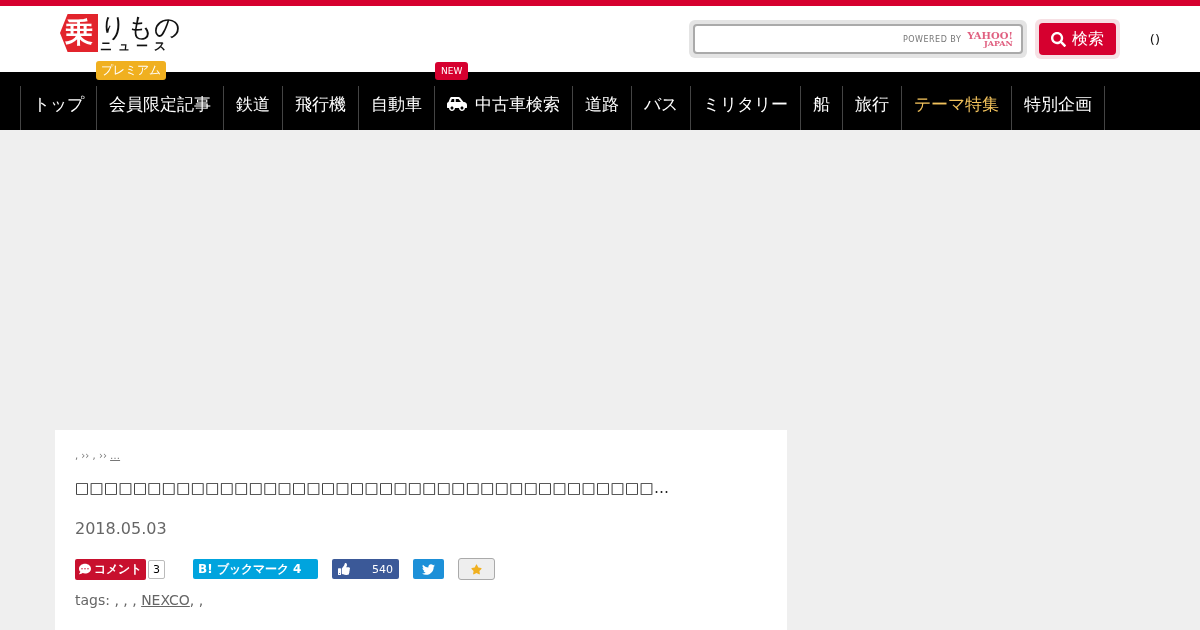 The height and width of the screenshot is (630, 1200). What do you see at coordinates (165, 600) in the screenshot?
I see `tag-link: NEXCO` at bounding box center [165, 600].